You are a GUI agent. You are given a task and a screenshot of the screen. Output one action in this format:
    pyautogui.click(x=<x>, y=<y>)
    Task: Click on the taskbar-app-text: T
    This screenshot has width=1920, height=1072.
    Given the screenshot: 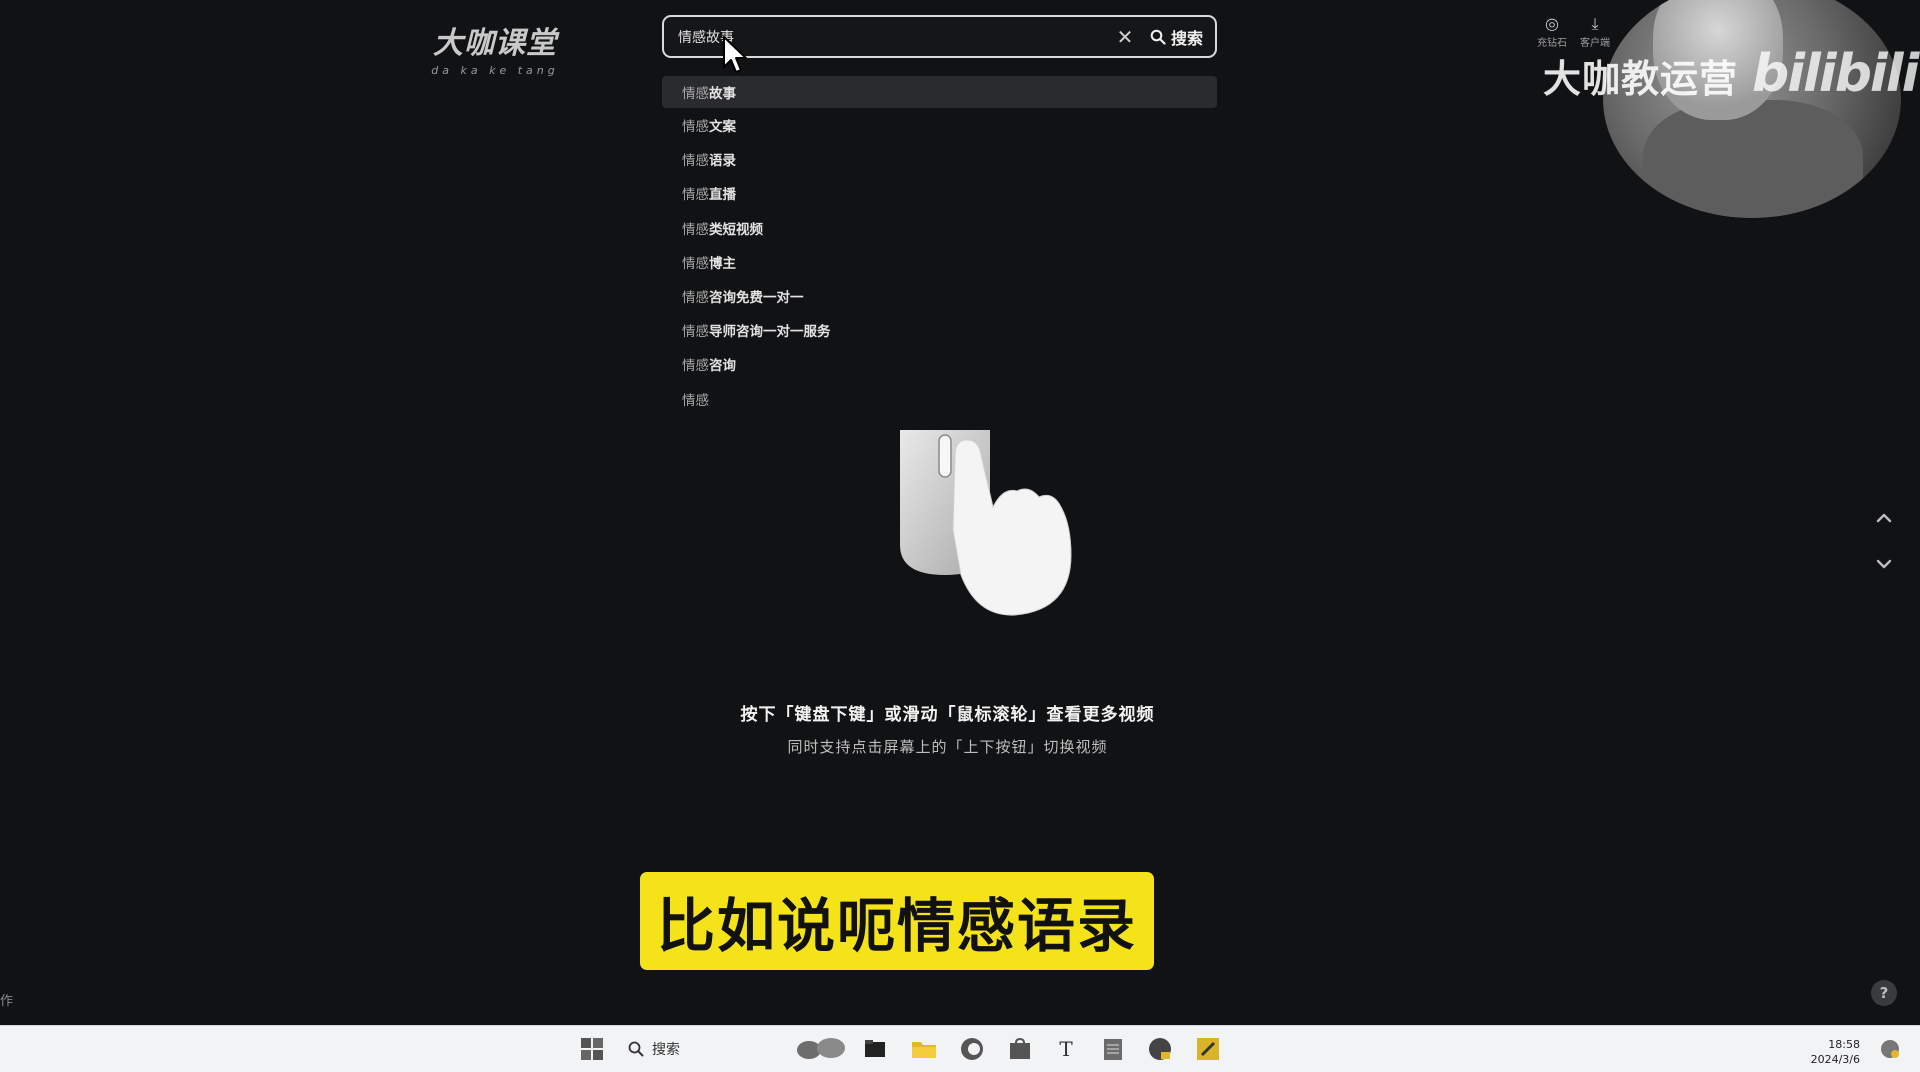 What is the action you would take?
    pyautogui.click(x=1066, y=1049)
    